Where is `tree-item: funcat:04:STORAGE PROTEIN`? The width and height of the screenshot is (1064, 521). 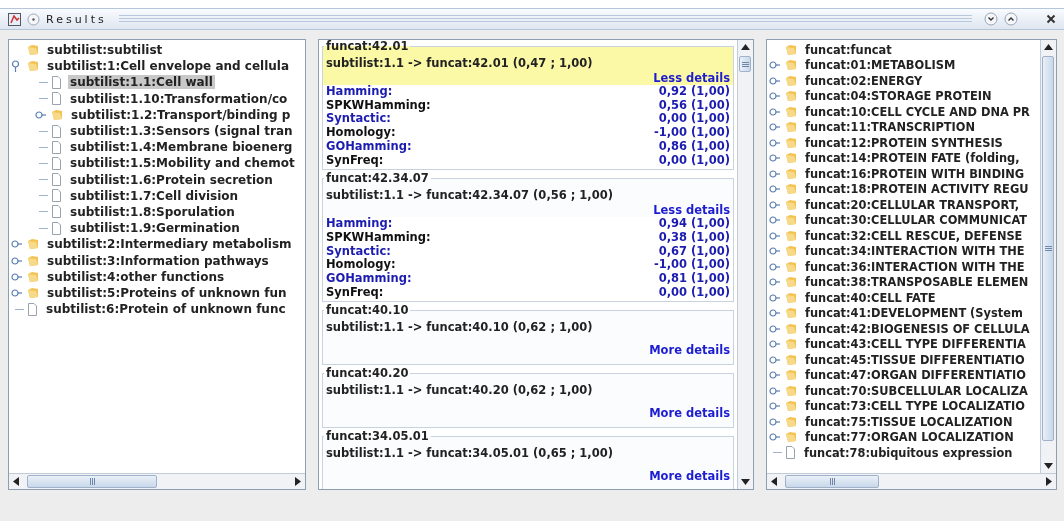
tree-item: funcat:04:STORAGE PROTEIN is located at coordinates (898, 96).